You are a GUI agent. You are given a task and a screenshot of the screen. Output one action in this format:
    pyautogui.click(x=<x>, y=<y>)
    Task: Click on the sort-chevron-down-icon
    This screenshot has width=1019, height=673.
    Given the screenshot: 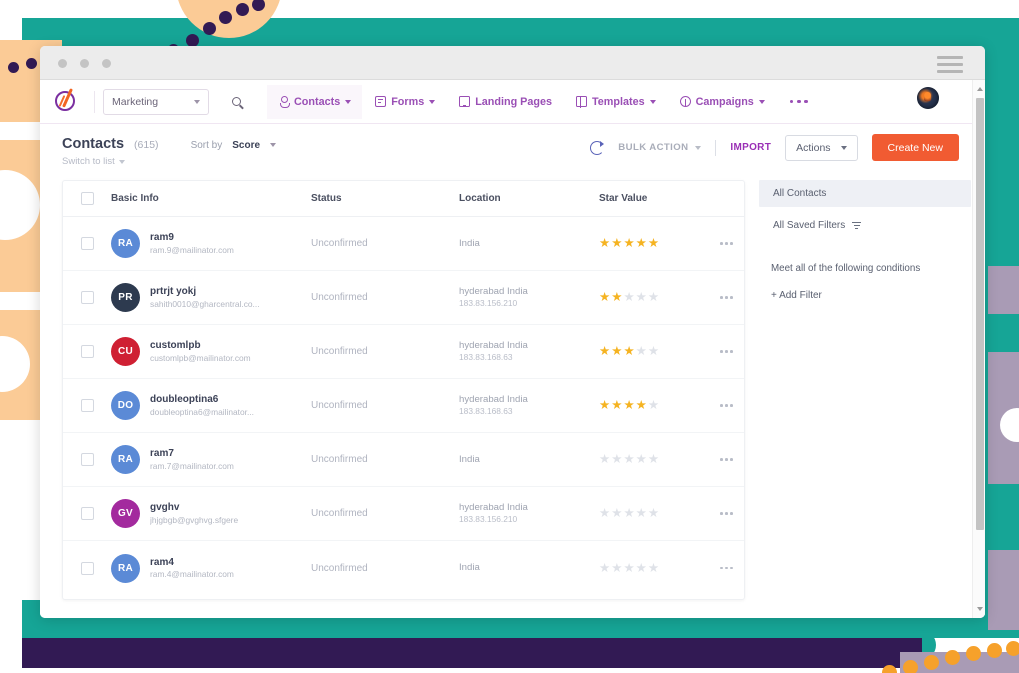 What is the action you would take?
    pyautogui.click(x=273, y=145)
    